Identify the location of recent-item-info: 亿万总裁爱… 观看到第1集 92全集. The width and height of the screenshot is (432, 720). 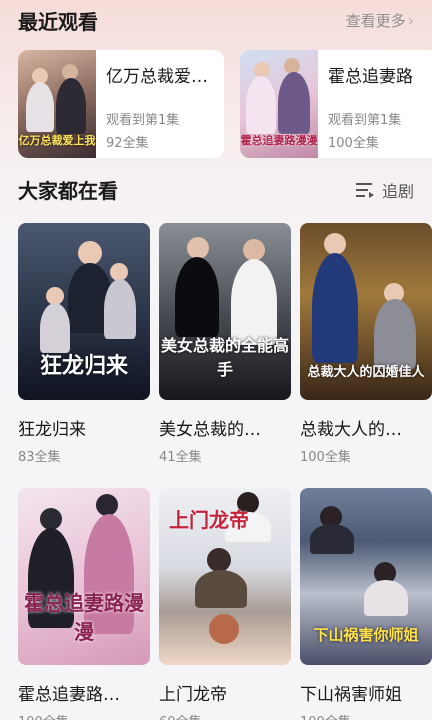
(157, 104).